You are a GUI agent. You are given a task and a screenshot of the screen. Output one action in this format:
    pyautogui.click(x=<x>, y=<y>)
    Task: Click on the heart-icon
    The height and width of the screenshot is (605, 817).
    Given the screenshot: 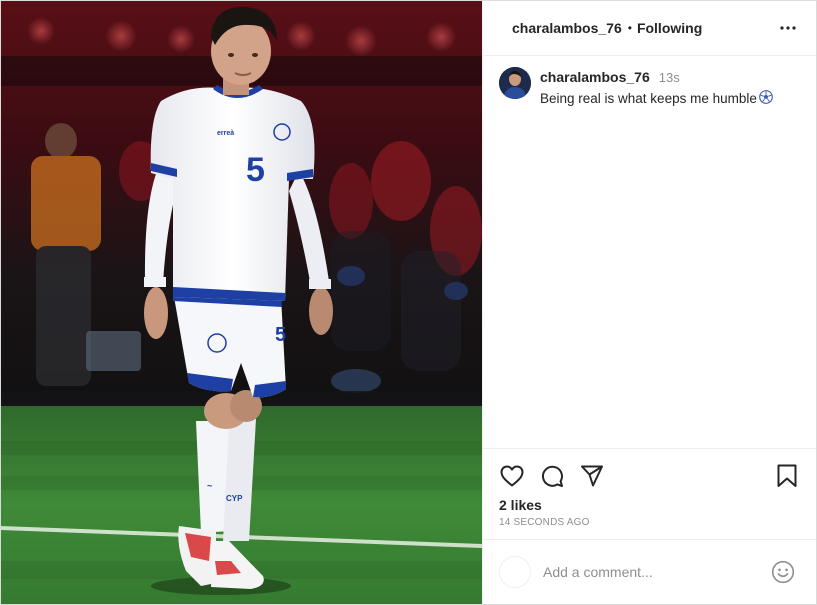 What is the action you would take?
    pyautogui.click(x=512, y=476)
    